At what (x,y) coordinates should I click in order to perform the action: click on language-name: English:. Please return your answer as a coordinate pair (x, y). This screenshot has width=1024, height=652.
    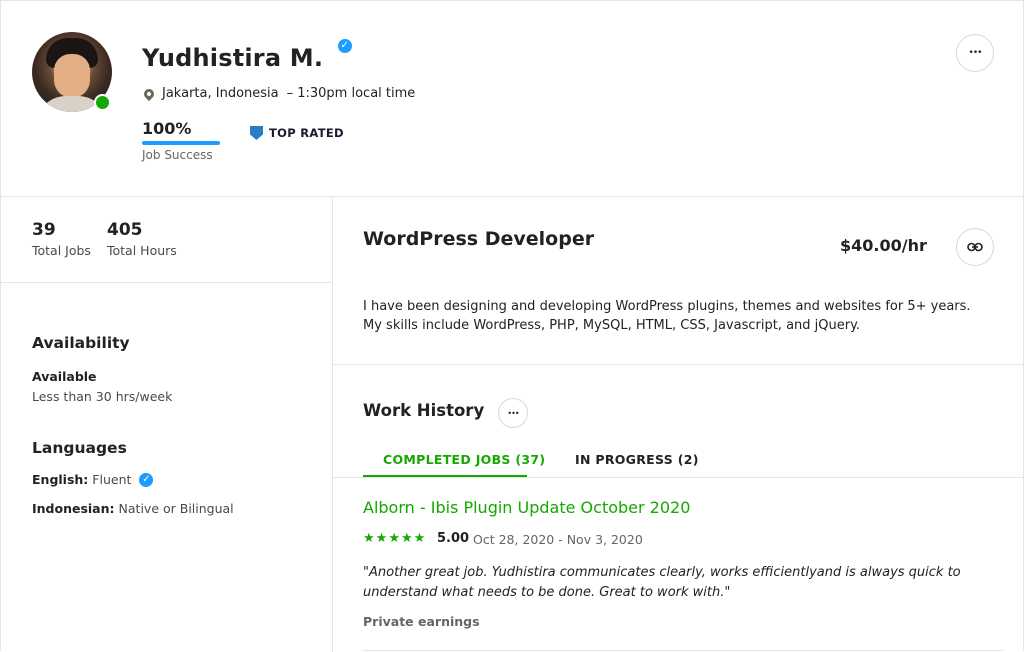
    Looking at the image, I should click on (60, 479).